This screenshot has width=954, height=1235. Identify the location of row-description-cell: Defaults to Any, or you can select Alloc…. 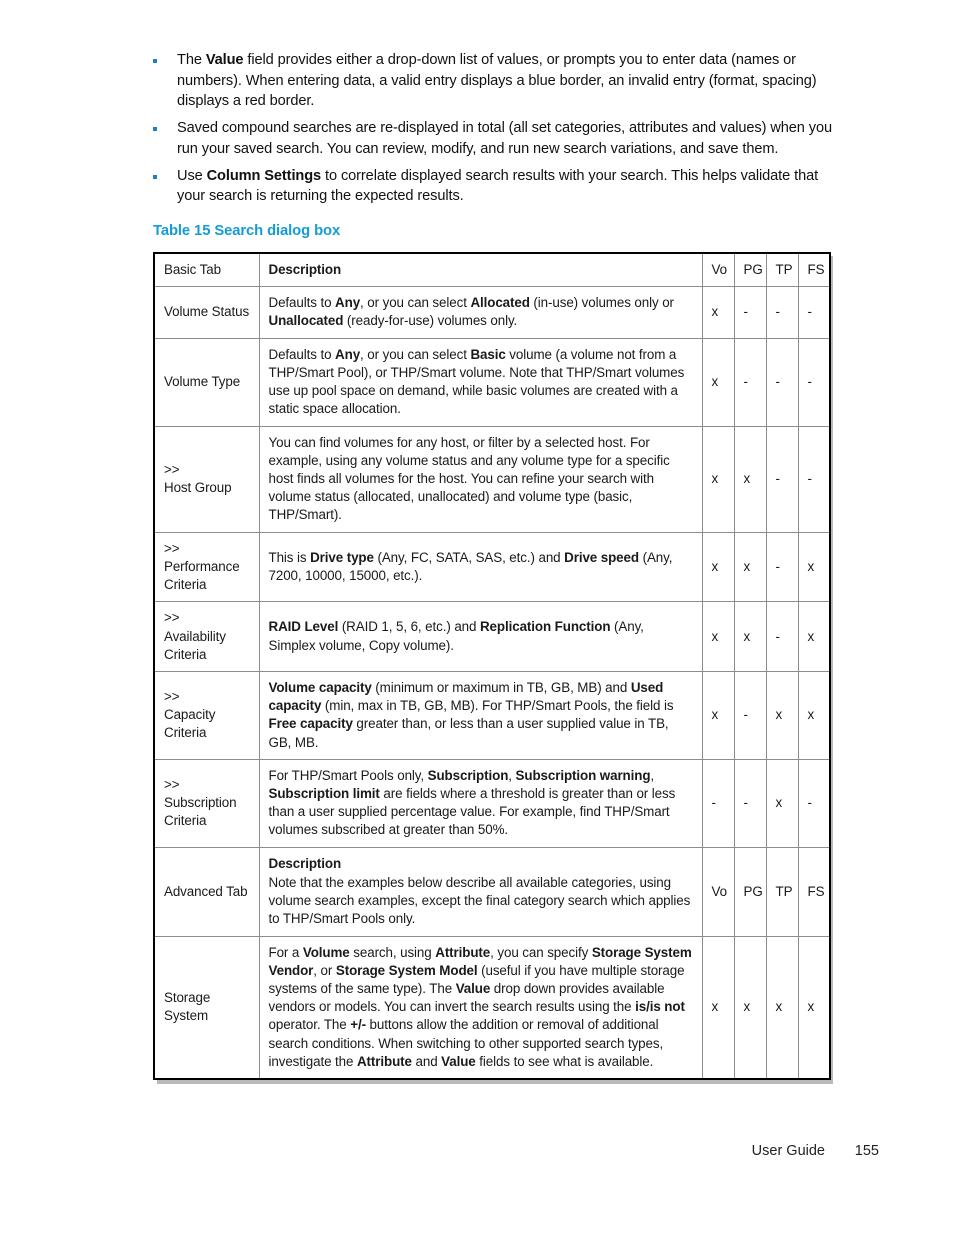
(481, 312).